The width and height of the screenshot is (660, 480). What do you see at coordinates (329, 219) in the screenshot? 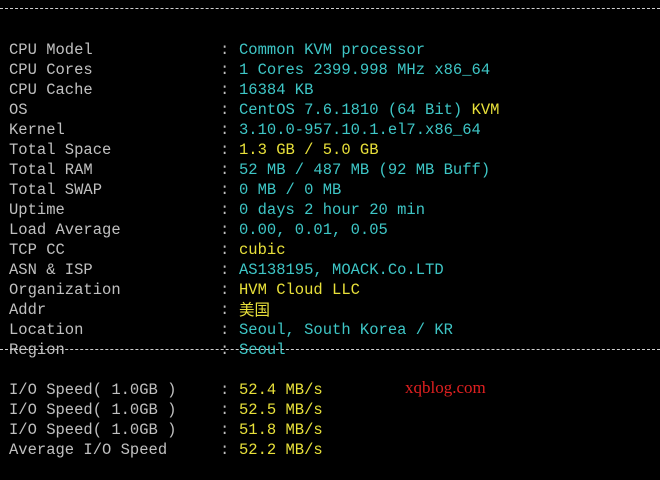
I see `info-row-load-average: Load Average:0.00, 0.01, 0.05` at bounding box center [329, 219].